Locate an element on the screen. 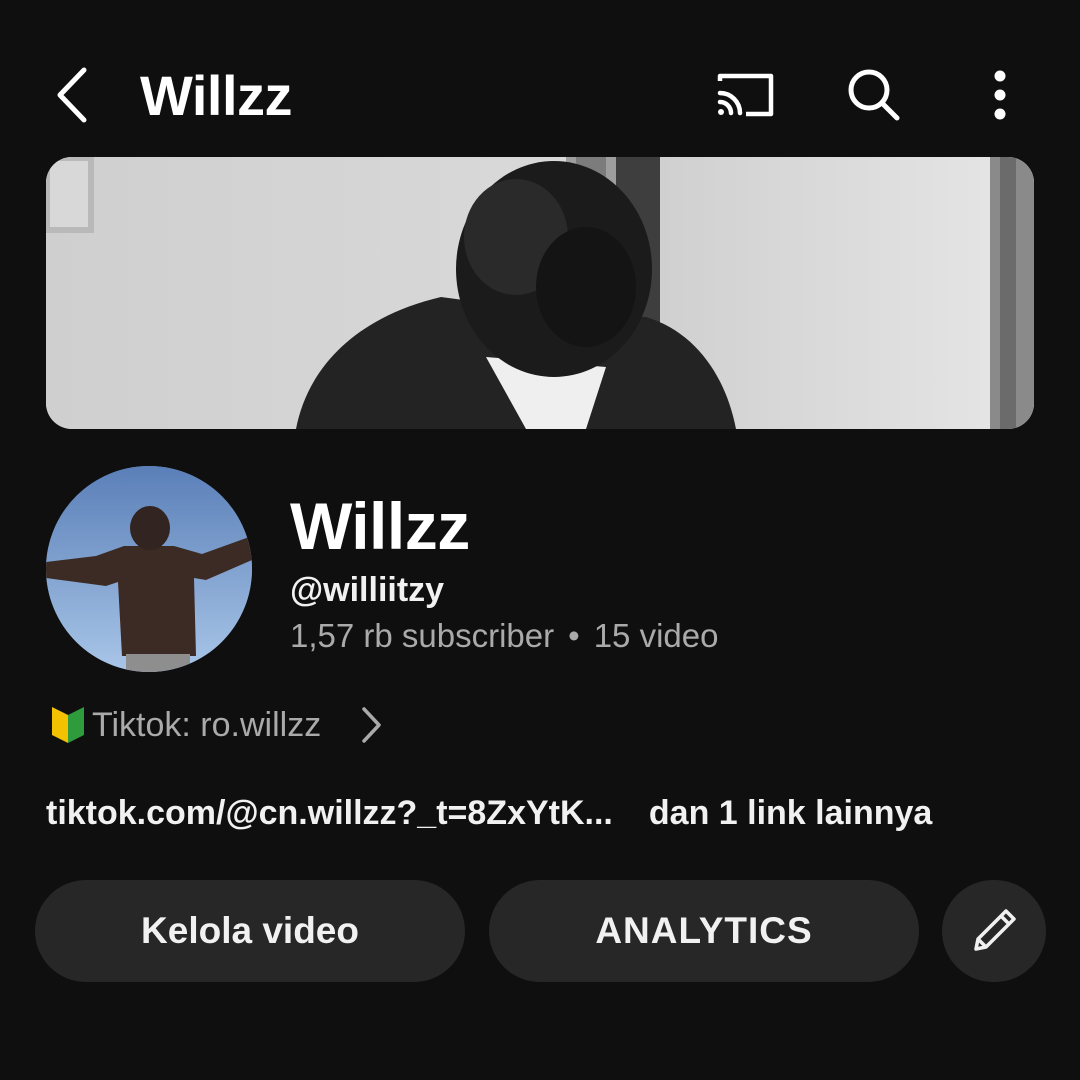  channel-stats: 1,57 rb subscriber • 15 video is located at coordinates (504, 636).